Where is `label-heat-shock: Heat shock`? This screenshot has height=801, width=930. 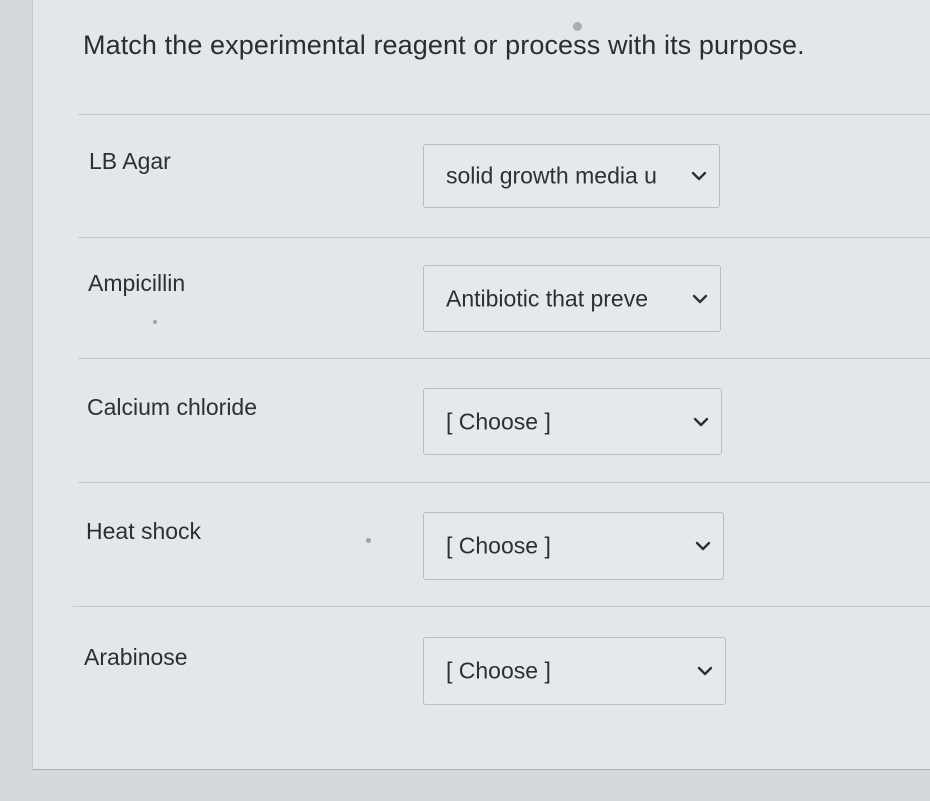 label-heat-shock: Heat shock is located at coordinates (144, 531).